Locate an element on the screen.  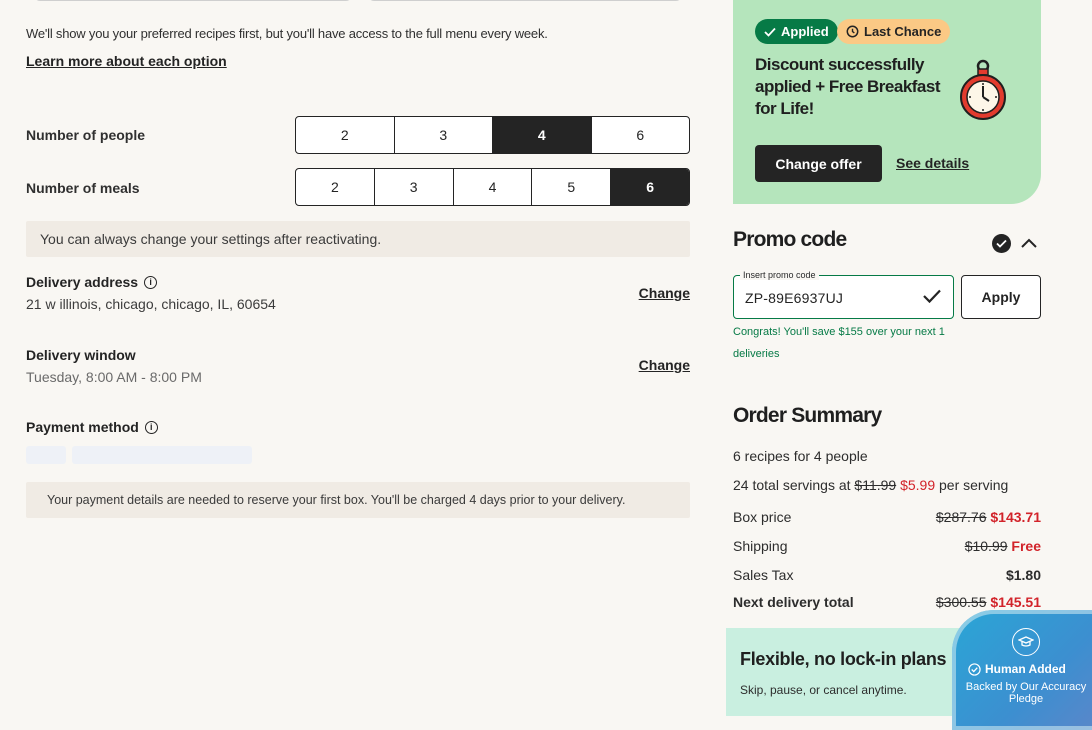
shipping-row: Shipping $10.99 Free is located at coordinates (887, 546).